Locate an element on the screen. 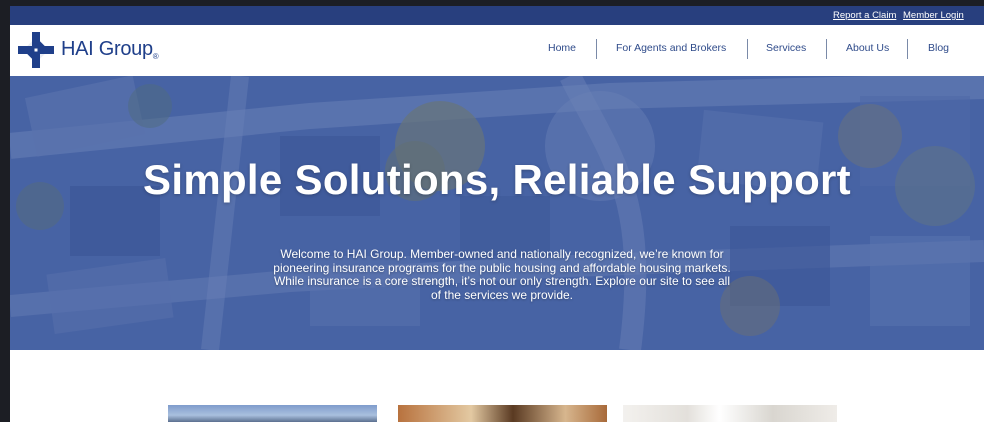 The width and height of the screenshot is (984, 422). card-image-desk is located at coordinates (502, 413).